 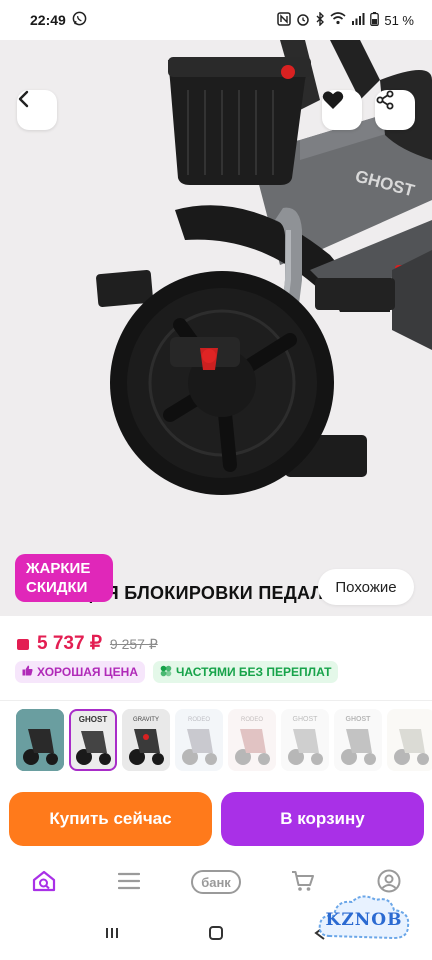 I want to click on watermark: KZNOB, so click(x=364, y=921).